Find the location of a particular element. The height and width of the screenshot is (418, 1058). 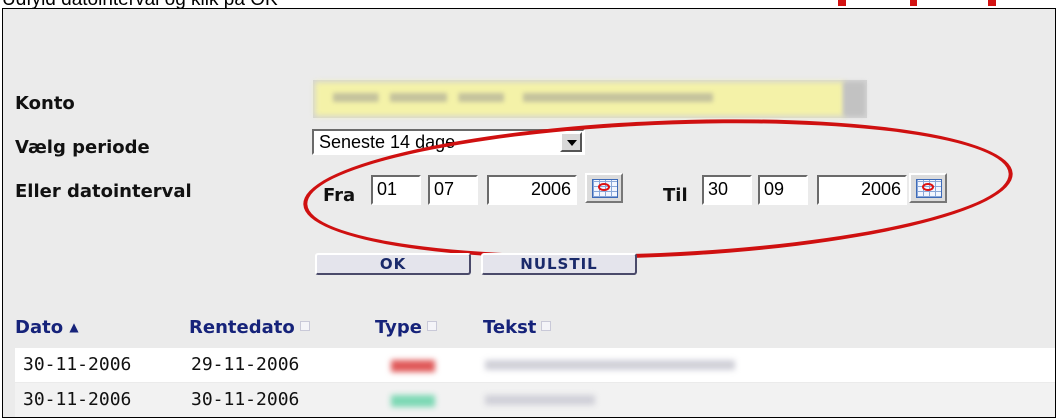

column-header-rentedato-label: Rentedato is located at coordinates (242, 327).